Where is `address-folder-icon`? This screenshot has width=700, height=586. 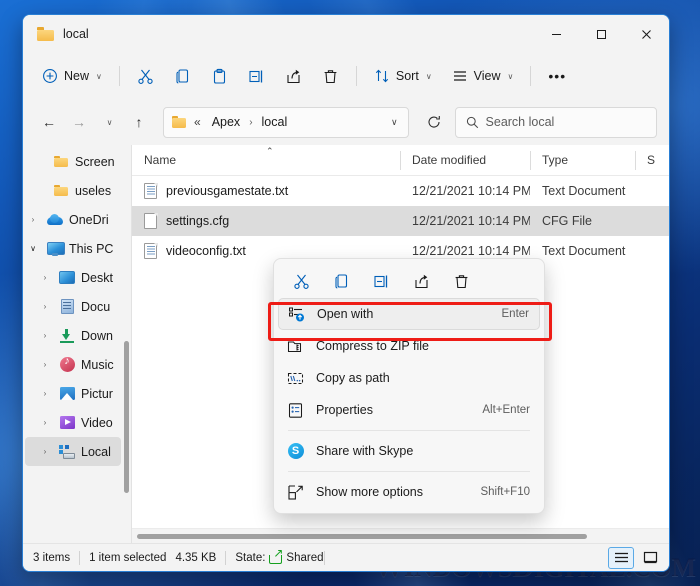
address-folder-icon is located at coordinates (179, 122).